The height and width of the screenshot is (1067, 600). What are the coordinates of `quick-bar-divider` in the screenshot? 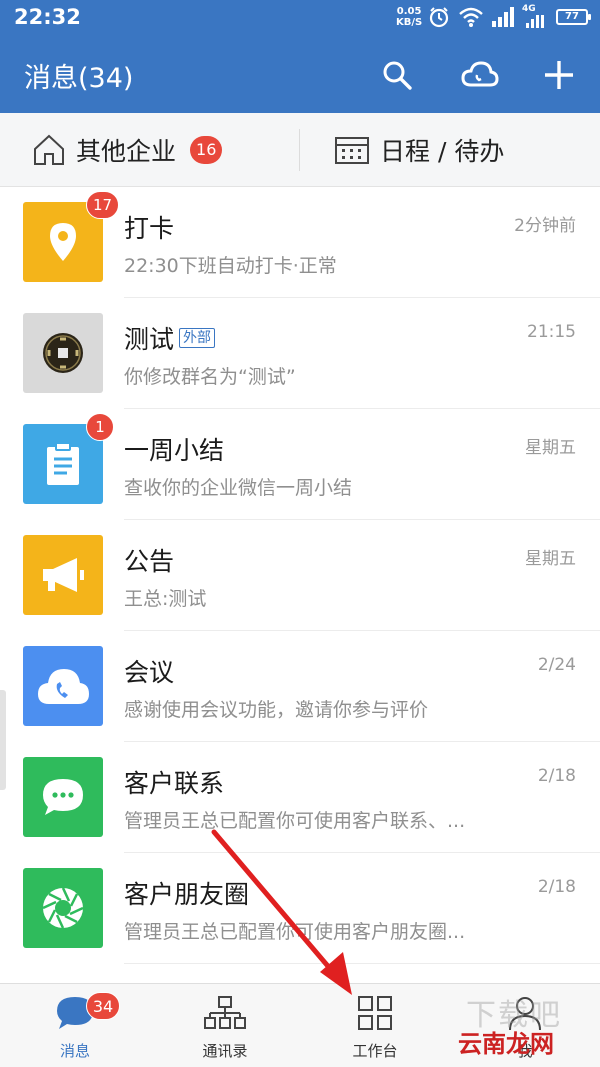 It's located at (299, 150).